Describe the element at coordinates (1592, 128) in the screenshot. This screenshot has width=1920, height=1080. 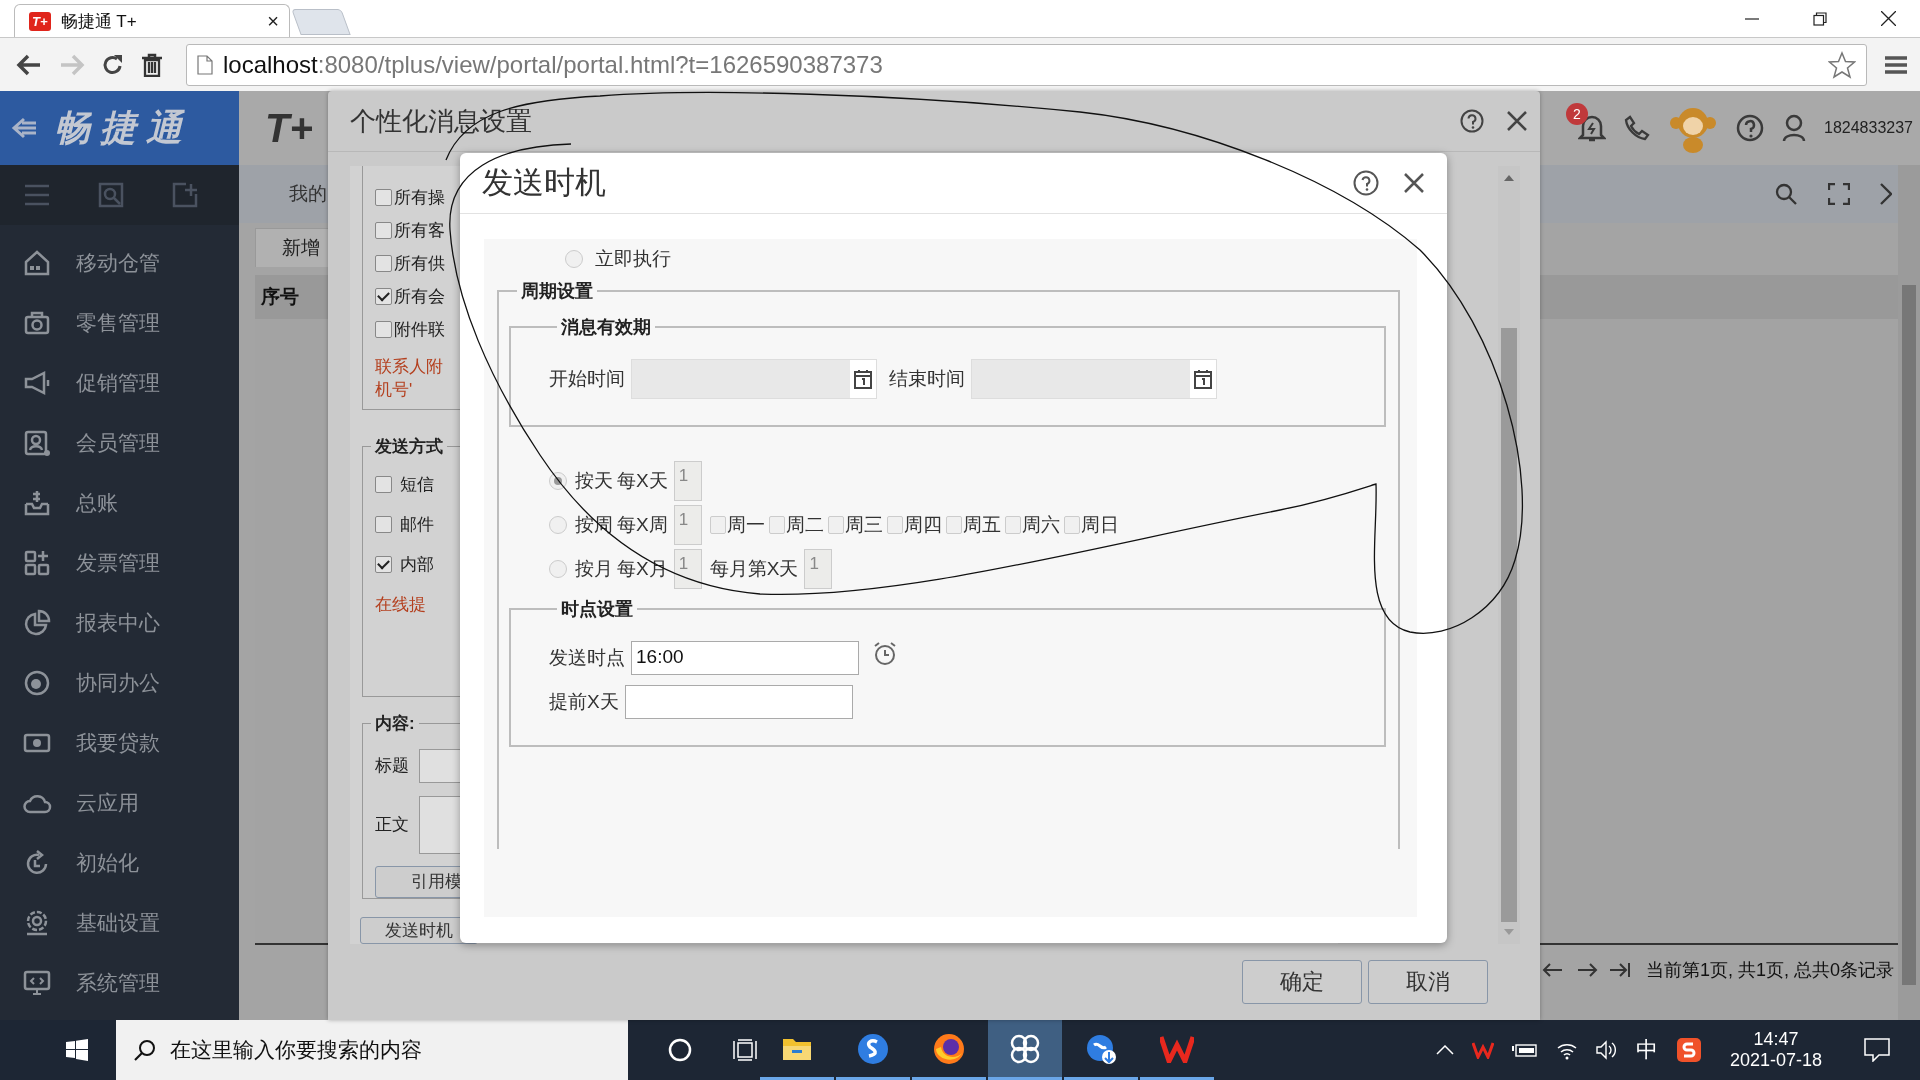
I see `bell-icon` at that location.